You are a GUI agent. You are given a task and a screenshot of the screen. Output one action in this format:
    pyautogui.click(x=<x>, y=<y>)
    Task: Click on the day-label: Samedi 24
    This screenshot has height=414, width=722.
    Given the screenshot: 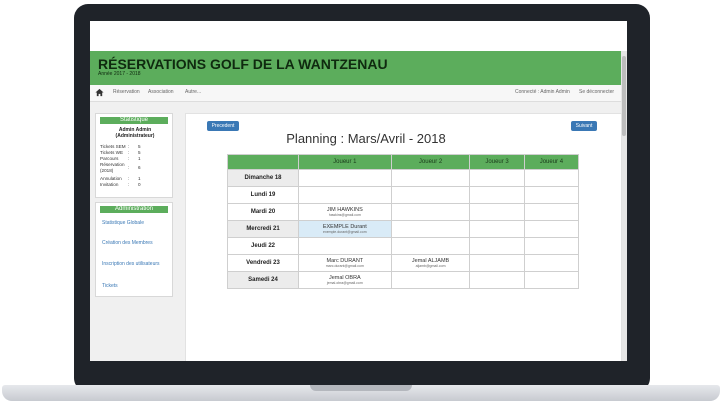 What is the action you would take?
    pyautogui.click(x=263, y=280)
    